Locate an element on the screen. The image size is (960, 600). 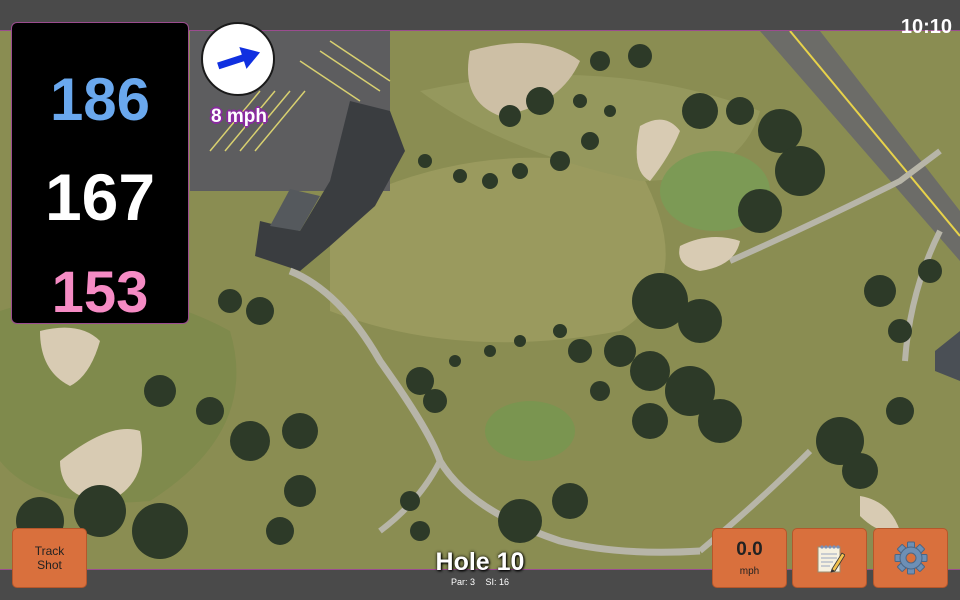
arrow-right-icon is located at coordinates (239, 58).